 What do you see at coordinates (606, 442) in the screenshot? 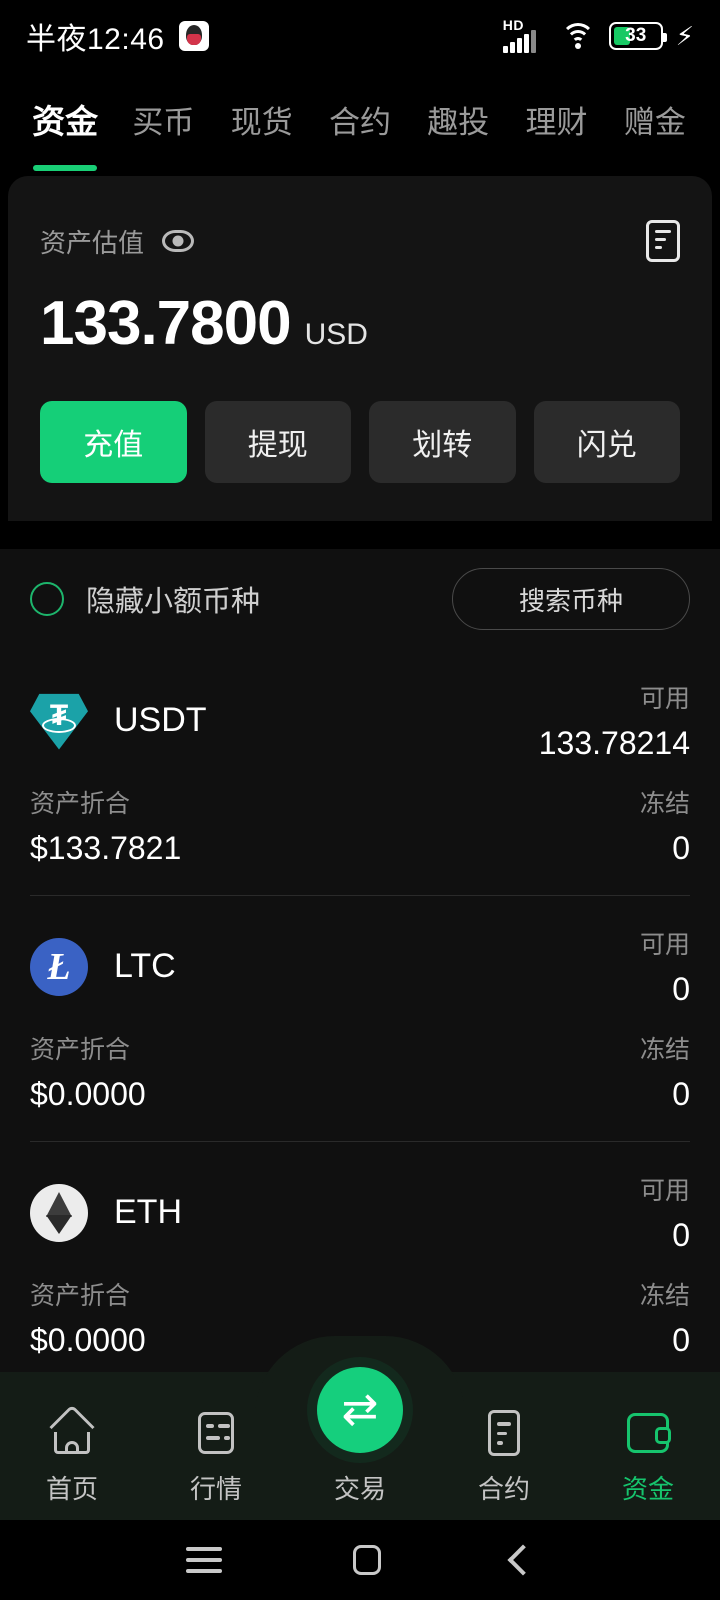
I see `flash-exchange-button: 闪兑` at bounding box center [606, 442].